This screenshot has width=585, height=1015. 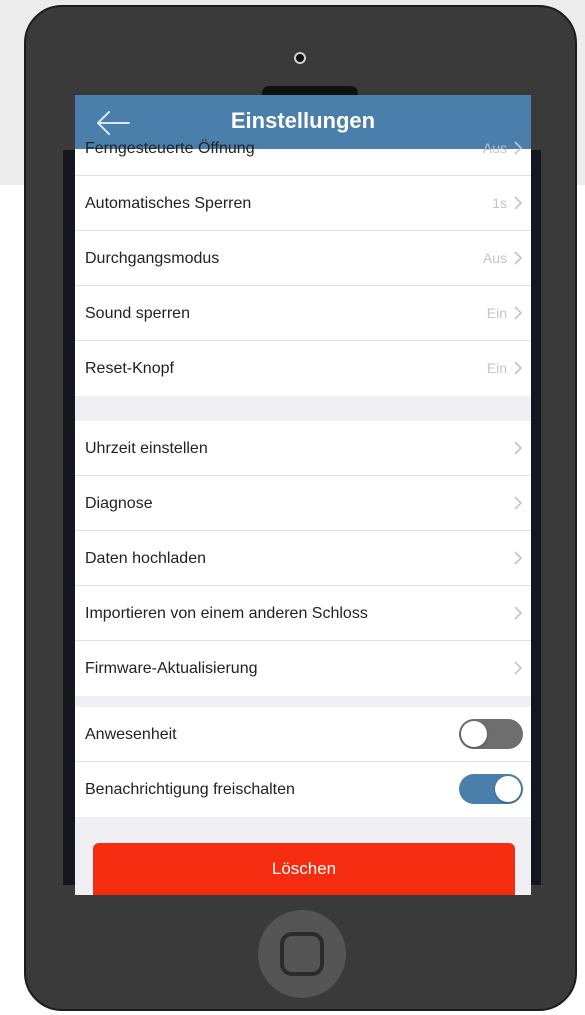 I want to click on settings-row: Importieren von einem anderen Schloss, so click(x=303, y=613).